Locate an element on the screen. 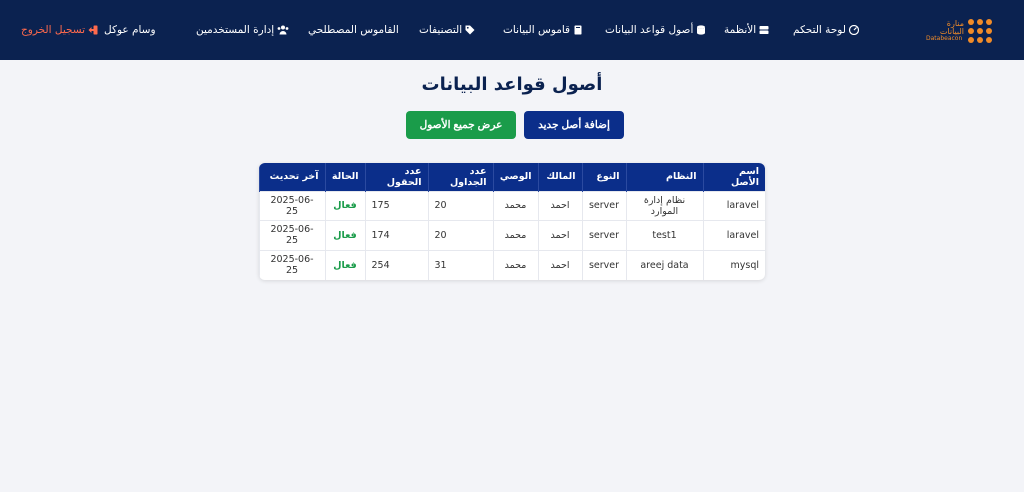  cell-fields-count: 175 is located at coordinates (396, 205).